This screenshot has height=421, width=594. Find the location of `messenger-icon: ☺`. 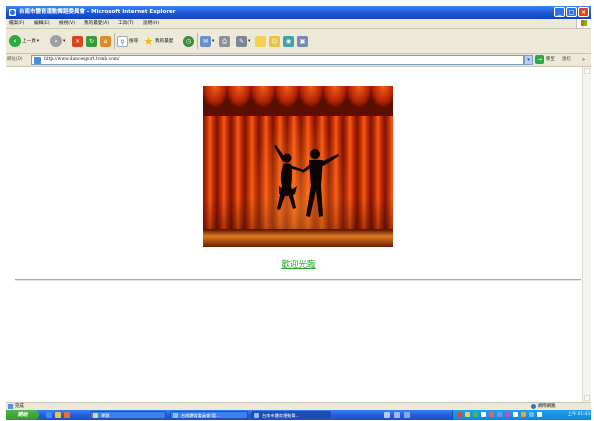

messenger-icon: ☺ is located at coordinates (274, 41).